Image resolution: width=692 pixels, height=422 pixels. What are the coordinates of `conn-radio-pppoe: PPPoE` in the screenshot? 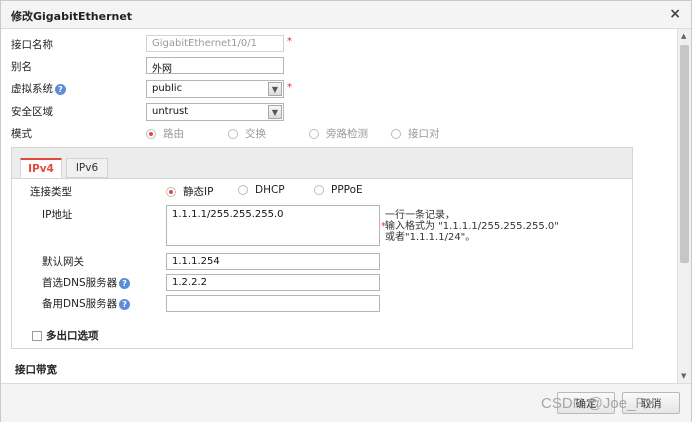 It's located at (338, 190).